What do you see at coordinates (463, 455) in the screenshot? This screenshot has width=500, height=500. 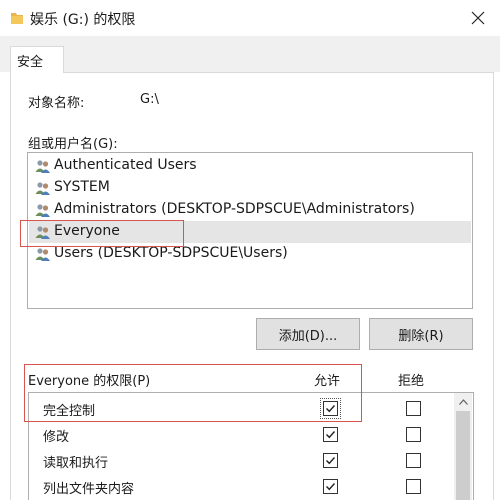 I see `scrollbar-thumb` at bounding box center [463, 455].